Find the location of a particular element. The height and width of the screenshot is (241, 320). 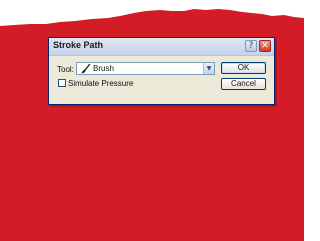

simulate-pressure-label: Simulate Pressure is located at coordinates (100, 83).